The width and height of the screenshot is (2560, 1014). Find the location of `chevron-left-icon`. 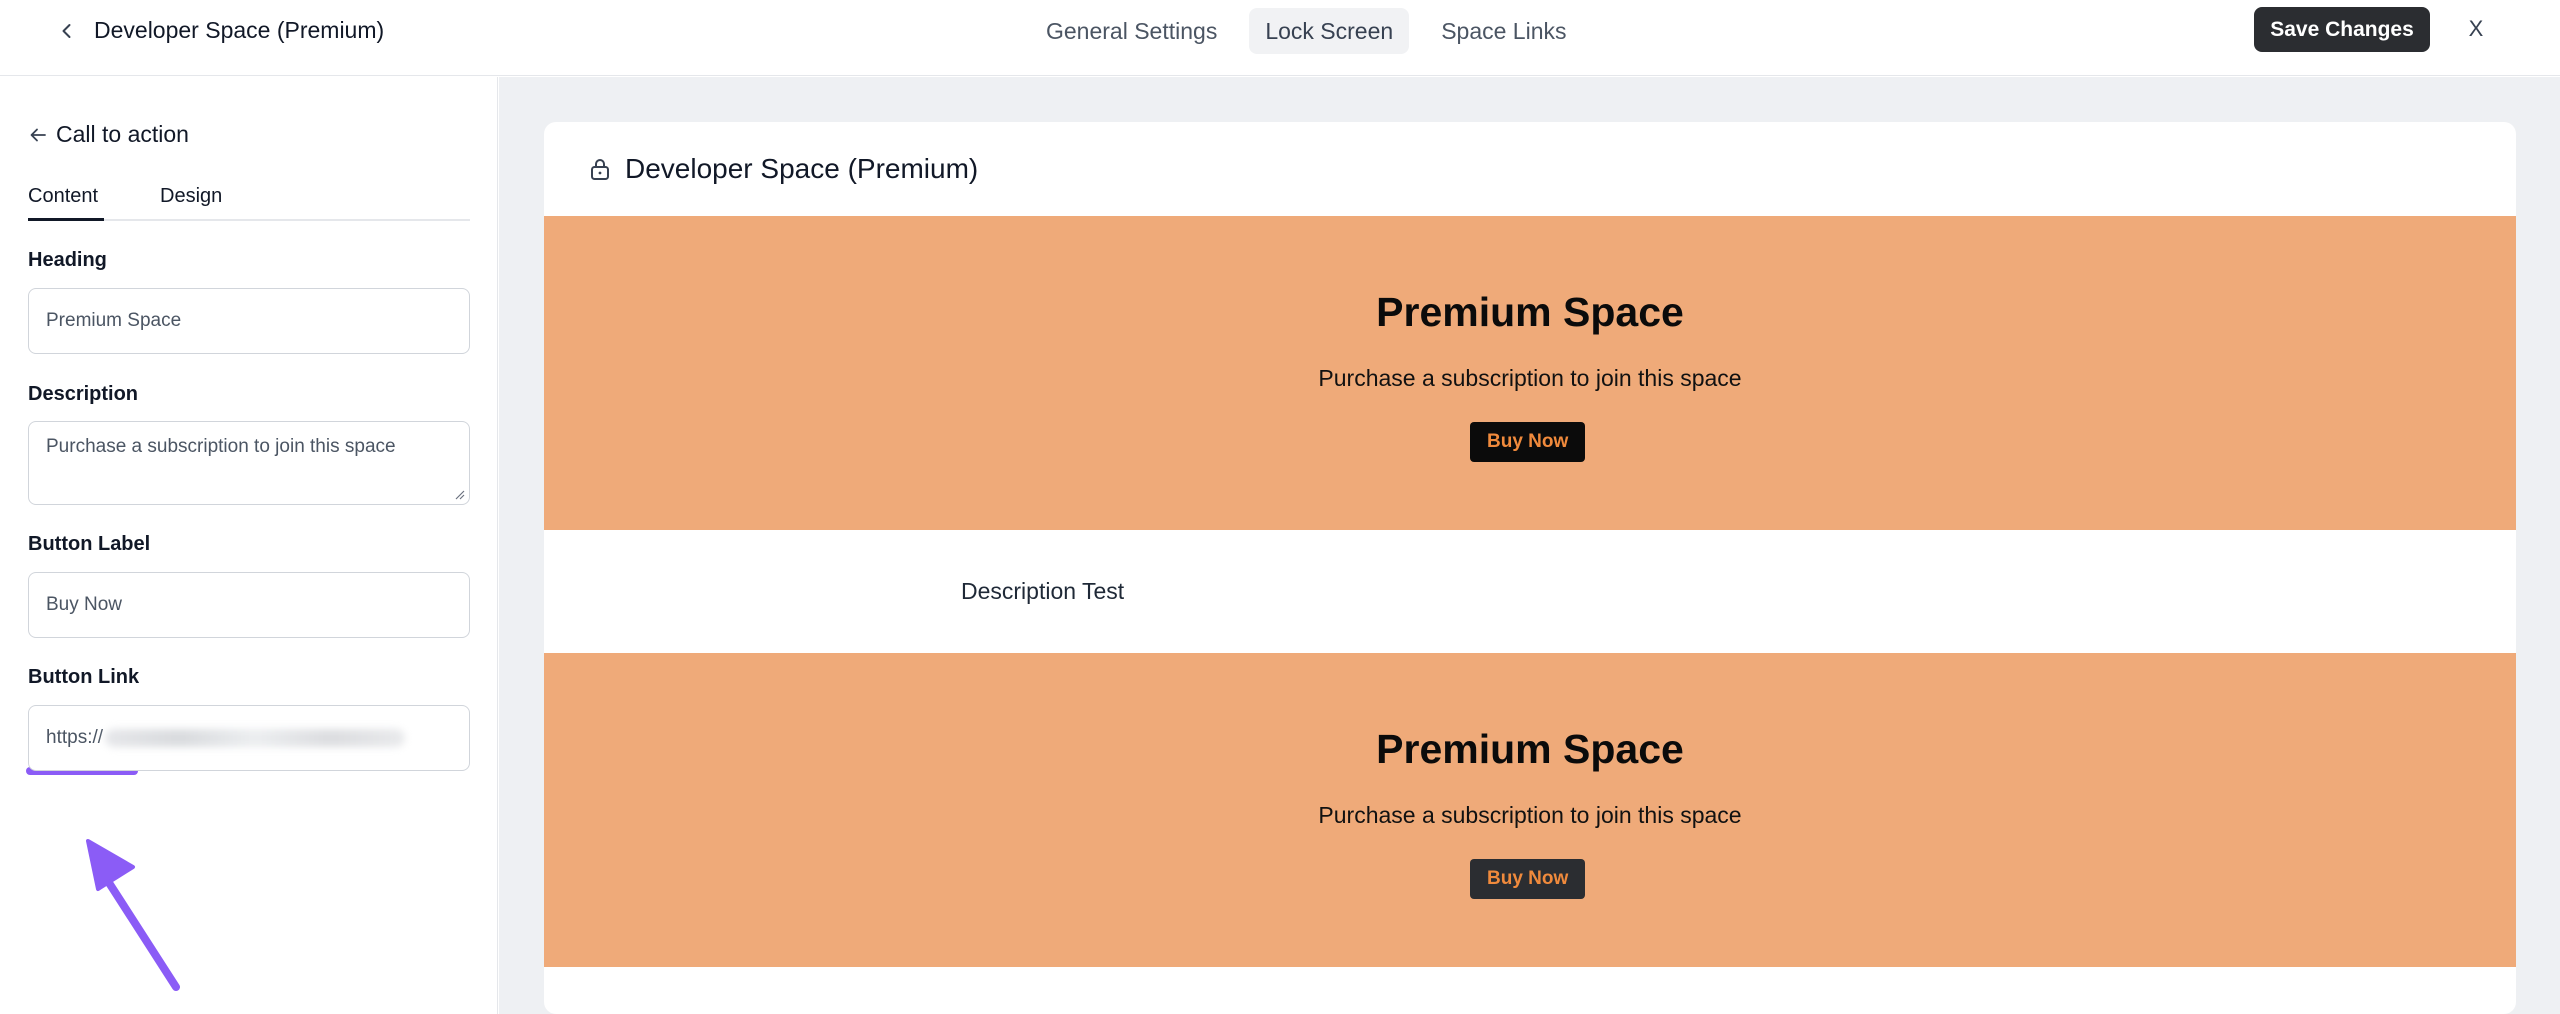

chevron-left-icon is located at coordinates (66, 31).